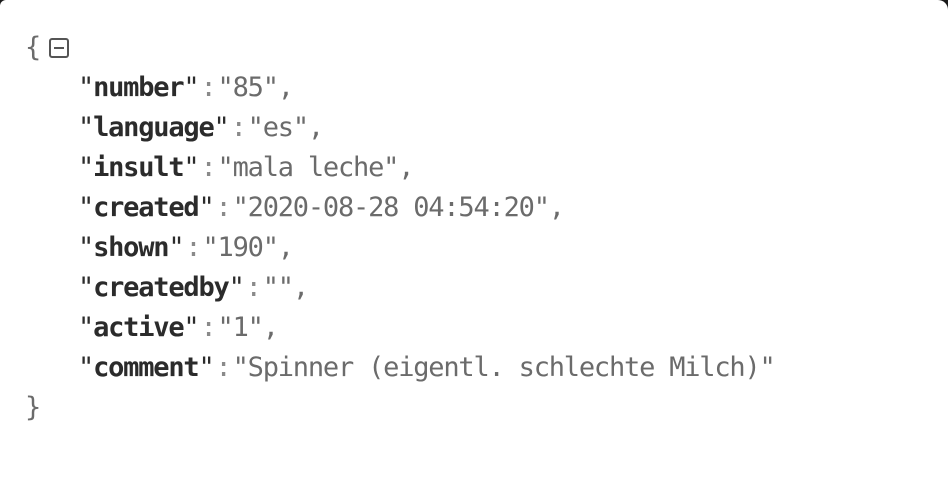  Describe the element at coordinates (240, 247) in the screenshot. I see `json-value: 190` at that location.